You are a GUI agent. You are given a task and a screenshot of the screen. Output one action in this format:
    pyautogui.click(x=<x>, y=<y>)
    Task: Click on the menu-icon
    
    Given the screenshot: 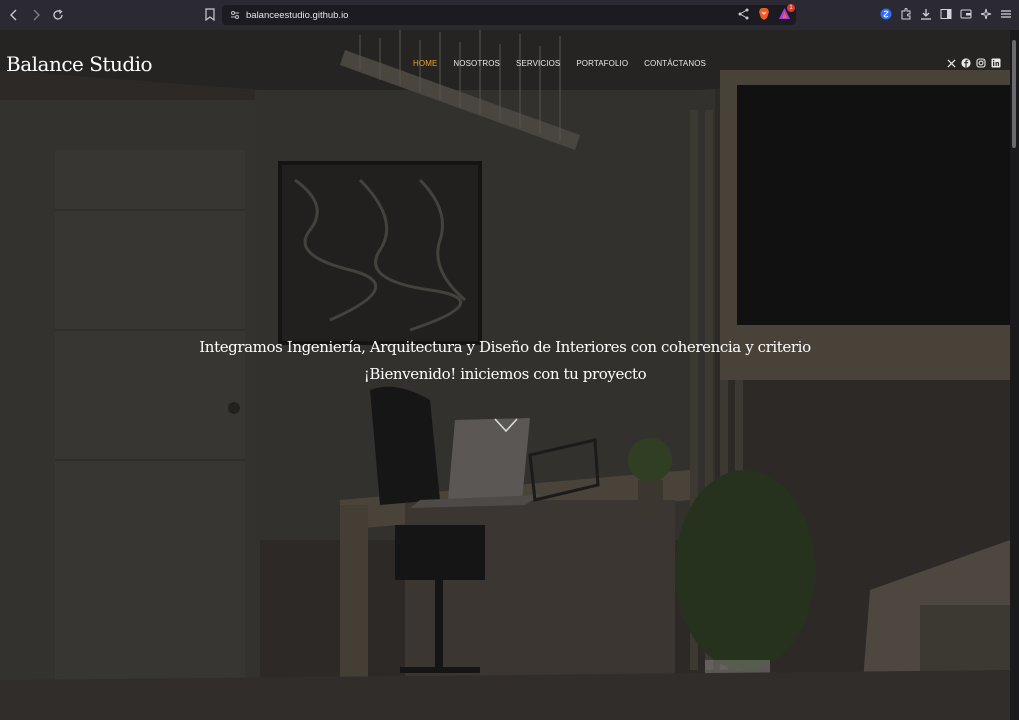 What is the action you would take?
    pyautogui.click(x=1006, y=14)
    